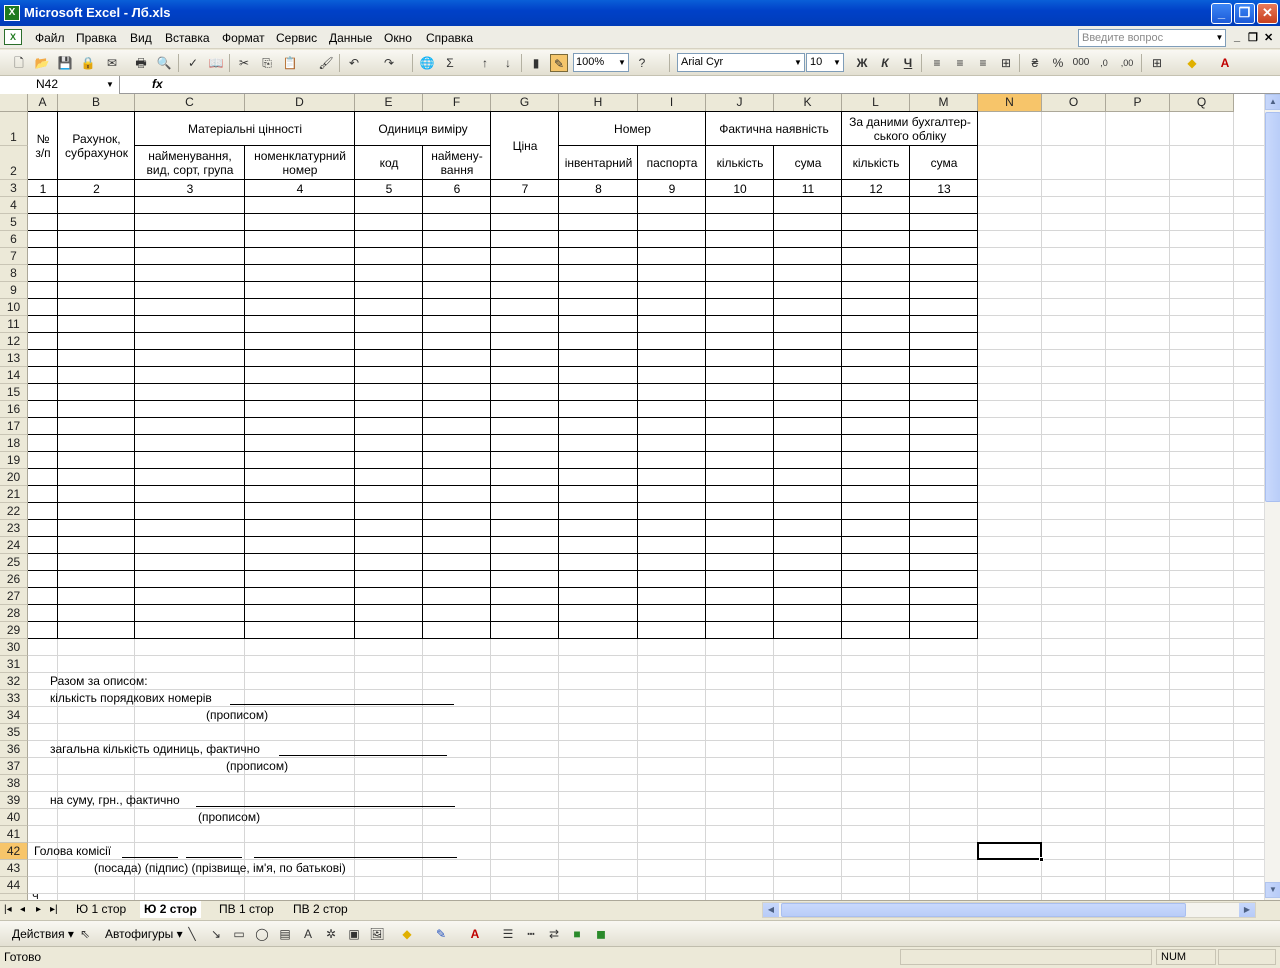 The image size is (1280, 968). I want to click on picture-icon: 🖼, so click(377, 934).